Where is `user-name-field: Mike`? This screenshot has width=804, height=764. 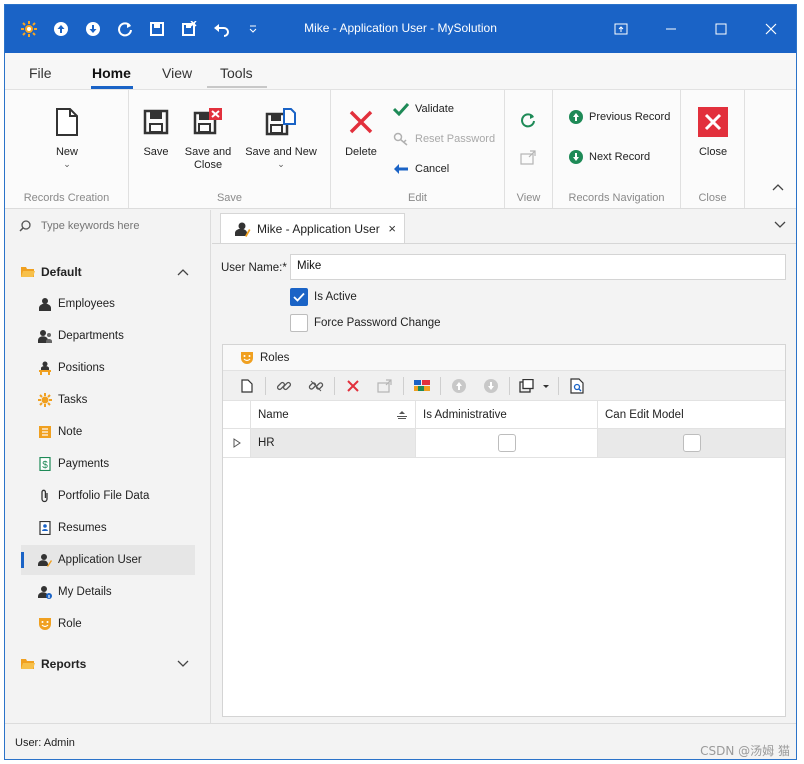
user-name-field: Mike is located at coordinates (538, 267).